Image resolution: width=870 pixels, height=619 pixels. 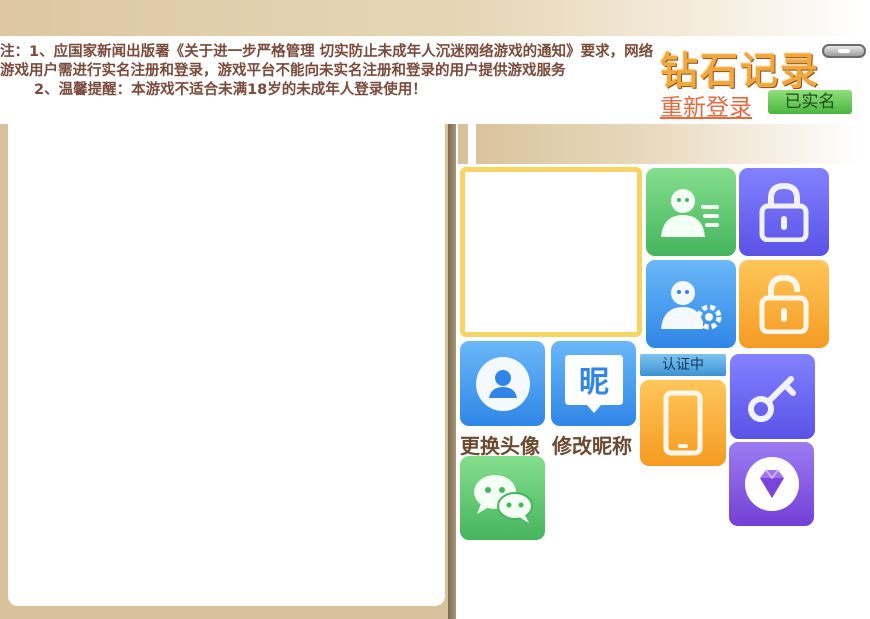 I want to click on change-password-button, so click(x=772, y=396).